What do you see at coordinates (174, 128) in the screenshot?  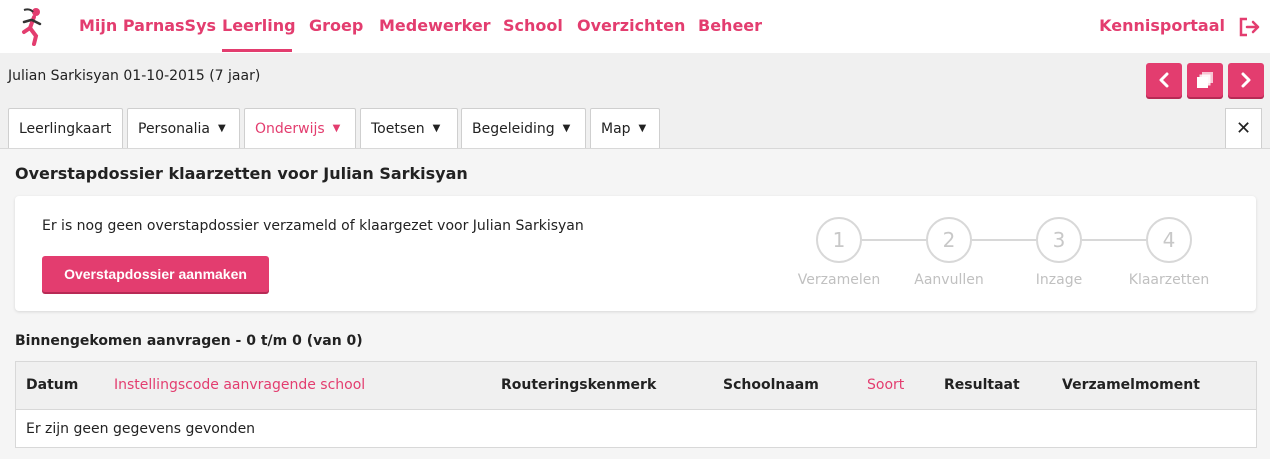 I see `tab-label: Personalia` at bounding box center [174, 128].